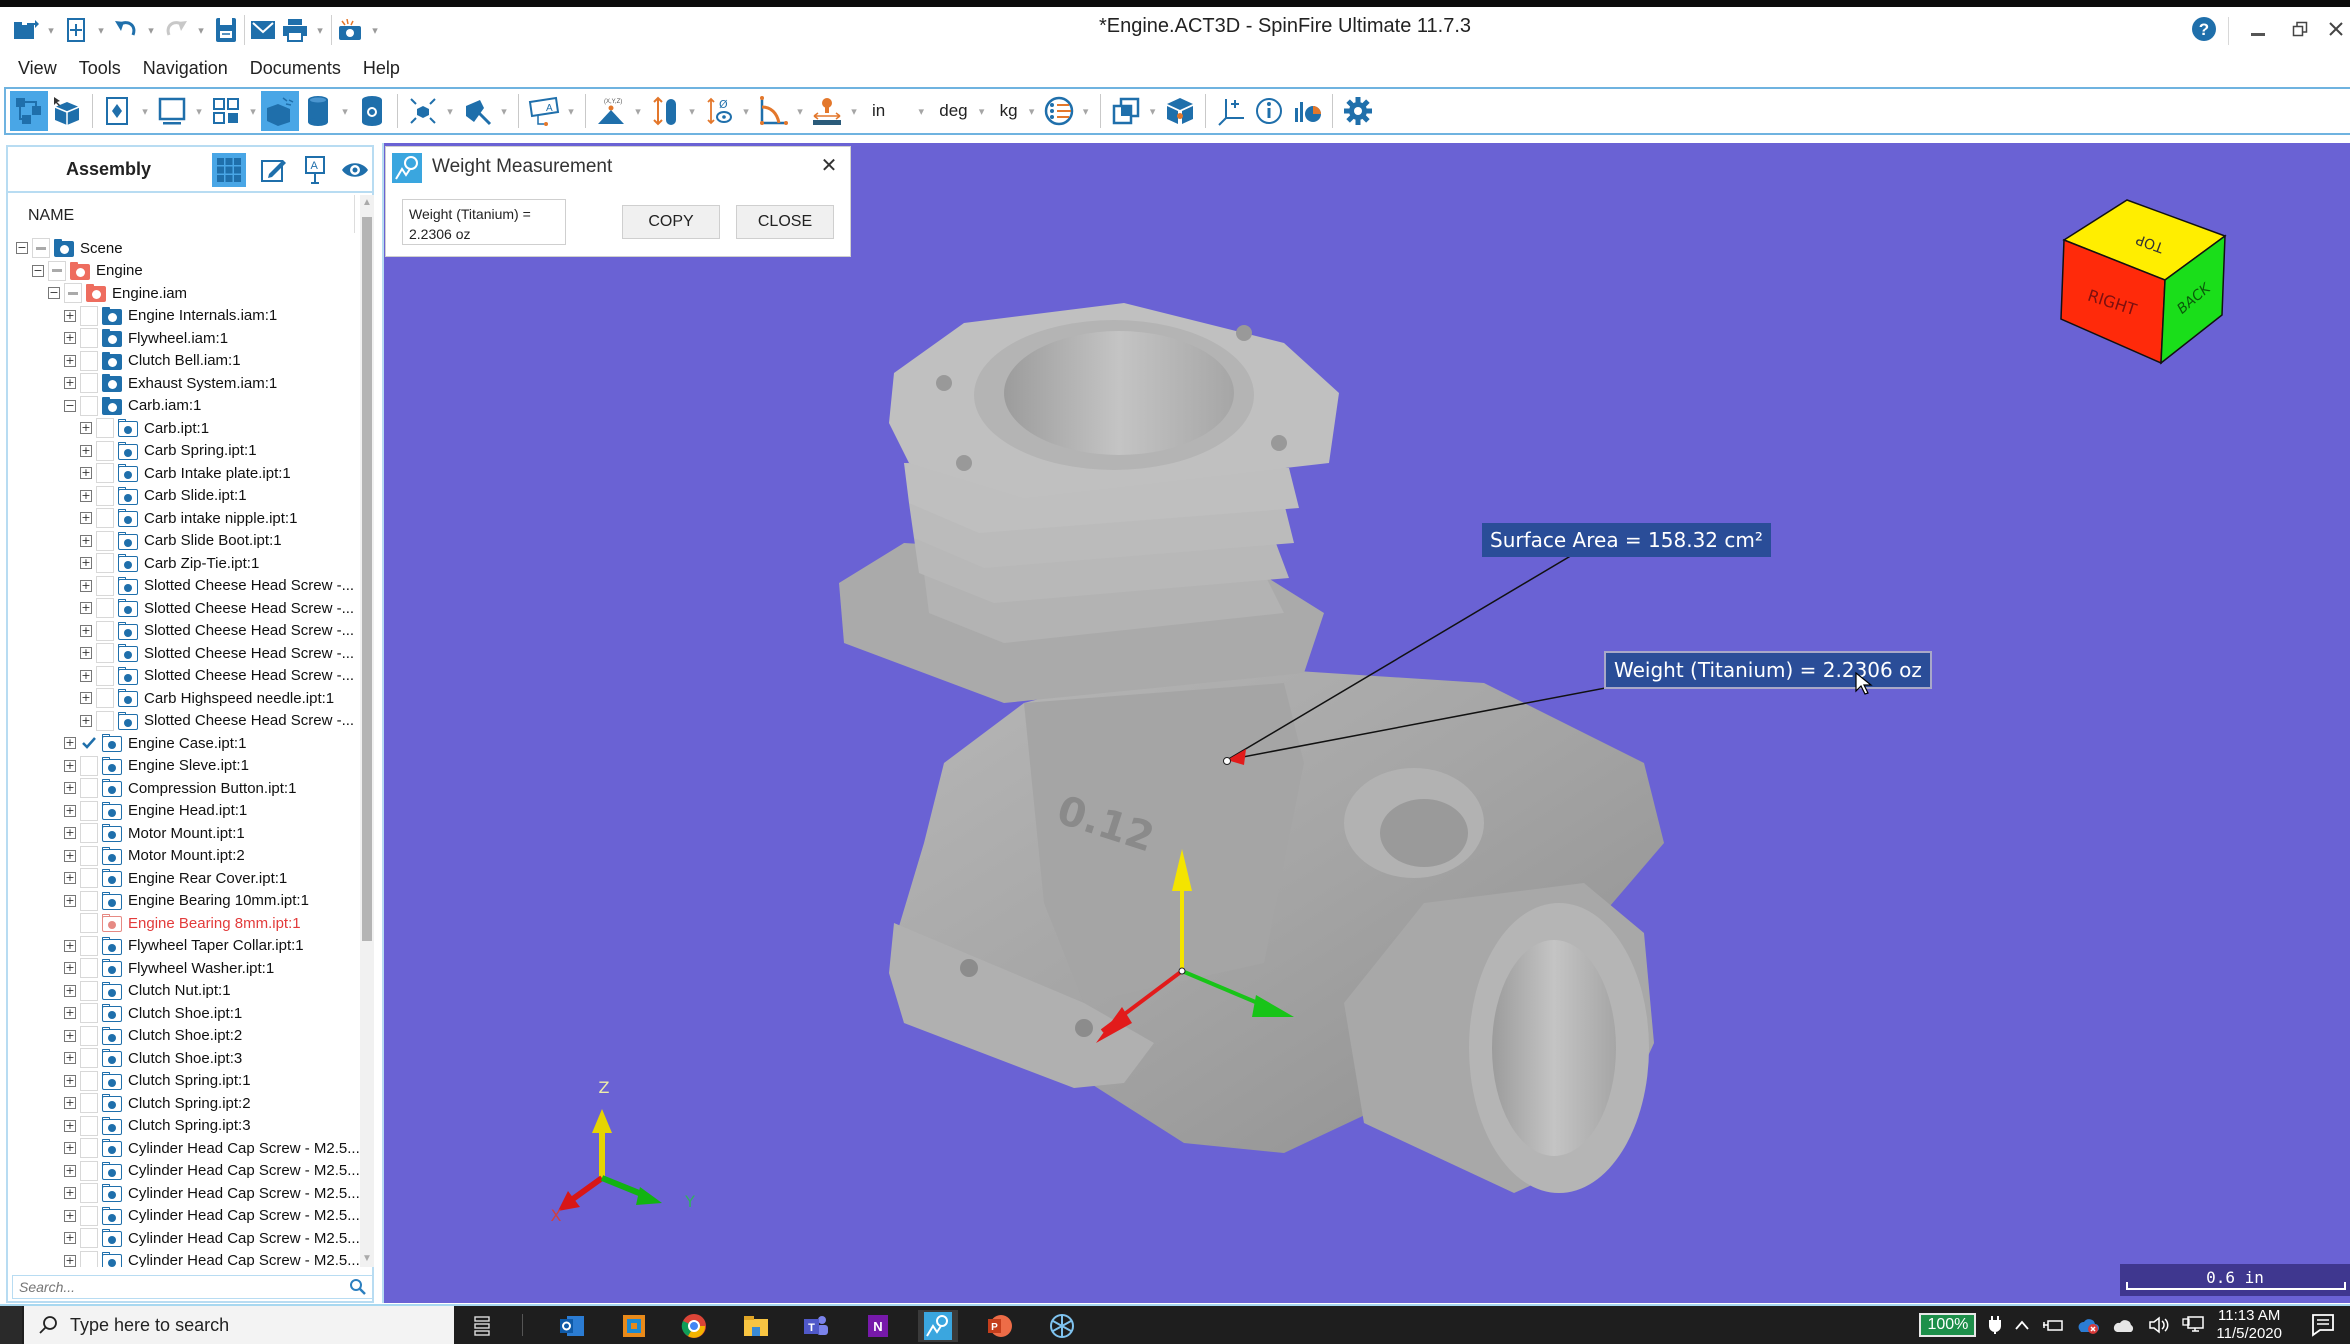  Describe the element at coordinates (175, 878) in the screenshot. I see `tree-row: + Engine Rear Cover.ipt:1` at that location.